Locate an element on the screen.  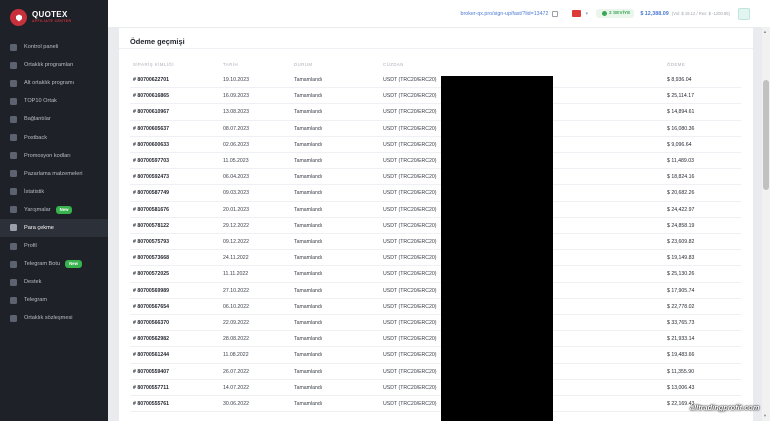
column-header-status: DURUM is located at coordinates (303, 64).